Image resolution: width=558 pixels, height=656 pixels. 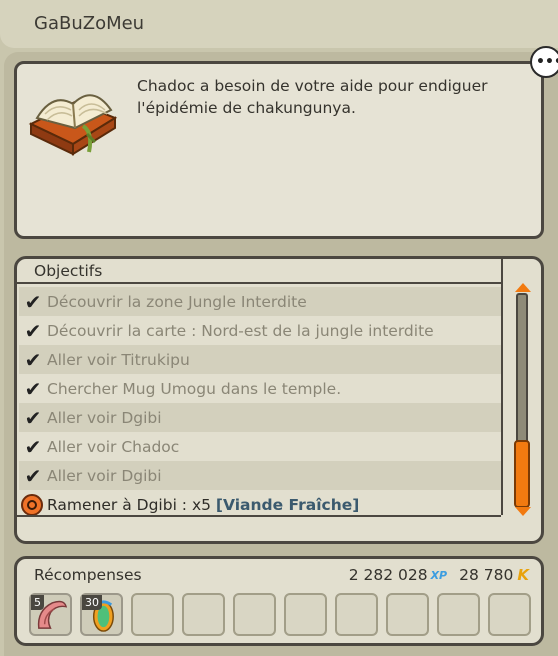 What do you see at coordinates (101, 614) in the screenshot?
I see `reward-slot: 30` at bounding box center [101, 614].